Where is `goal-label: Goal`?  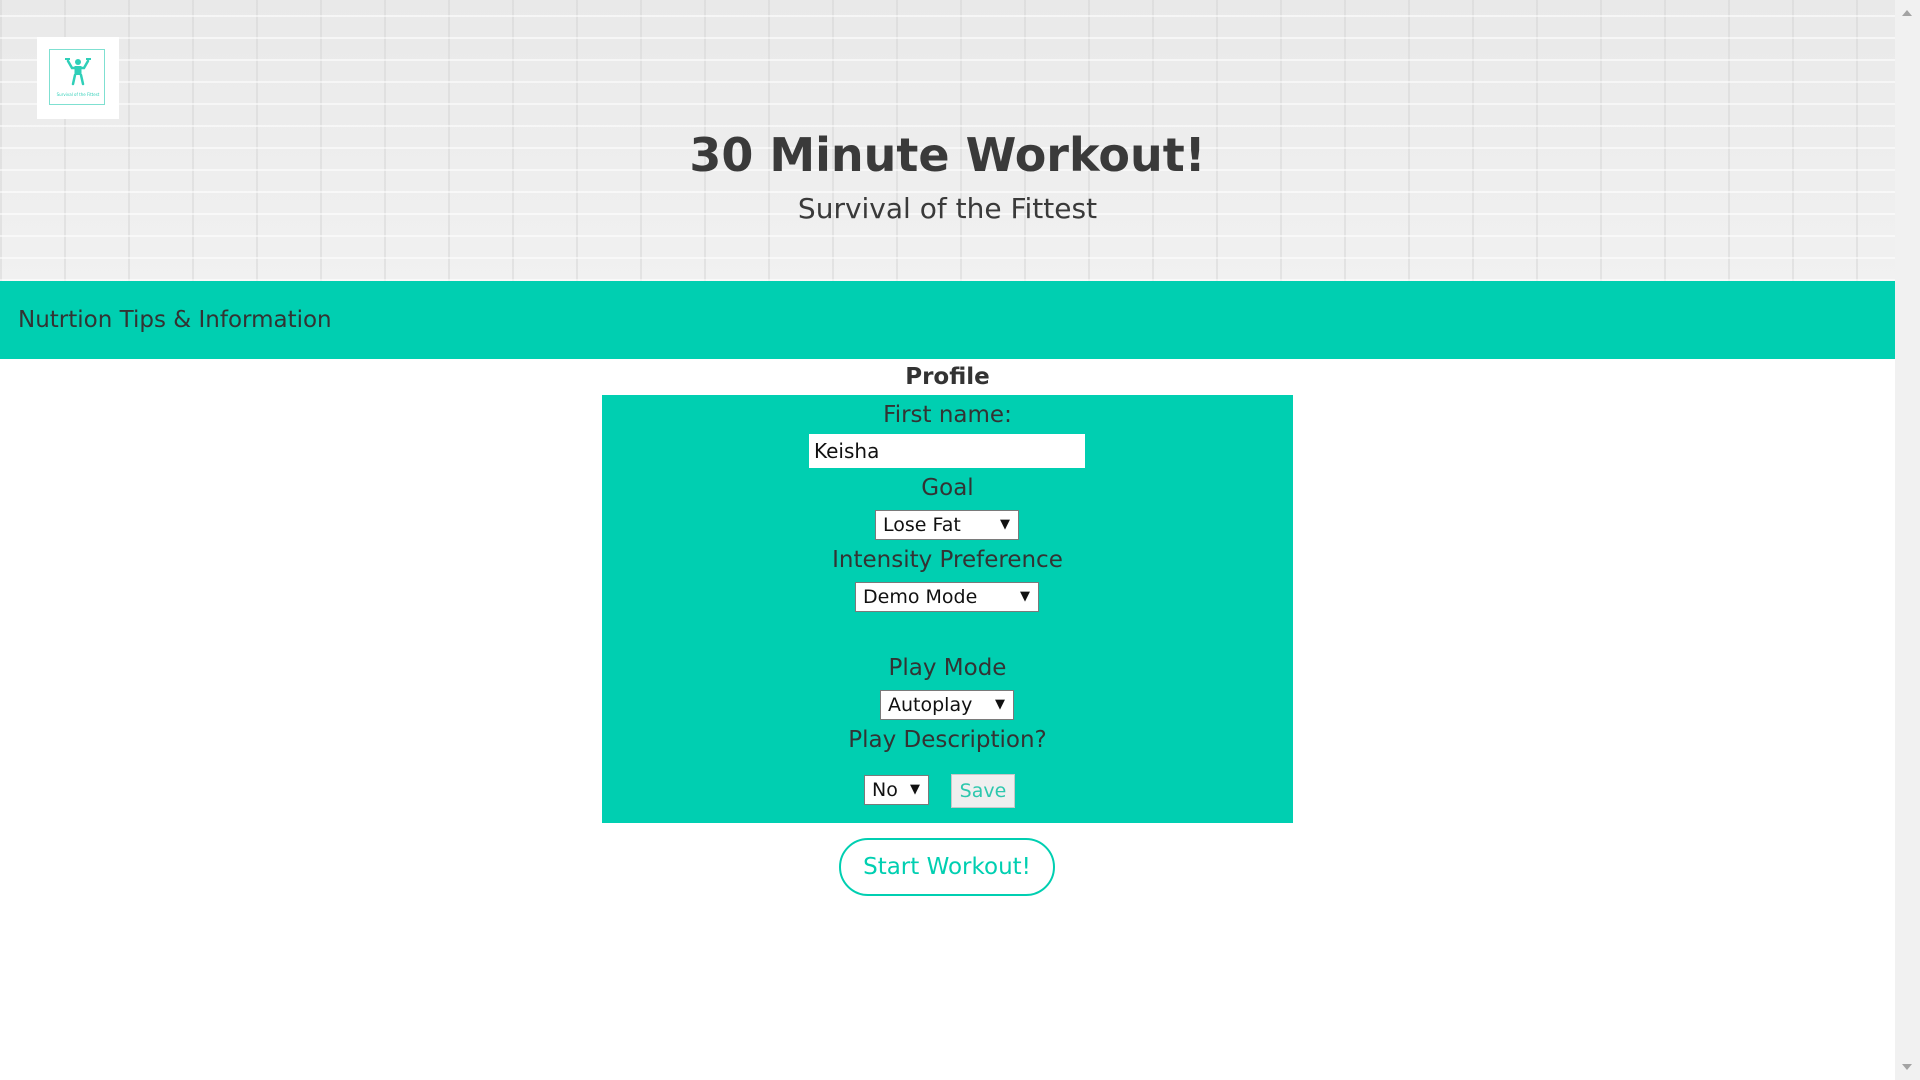 goal-label: Goal is located at coordinates (947, 488).